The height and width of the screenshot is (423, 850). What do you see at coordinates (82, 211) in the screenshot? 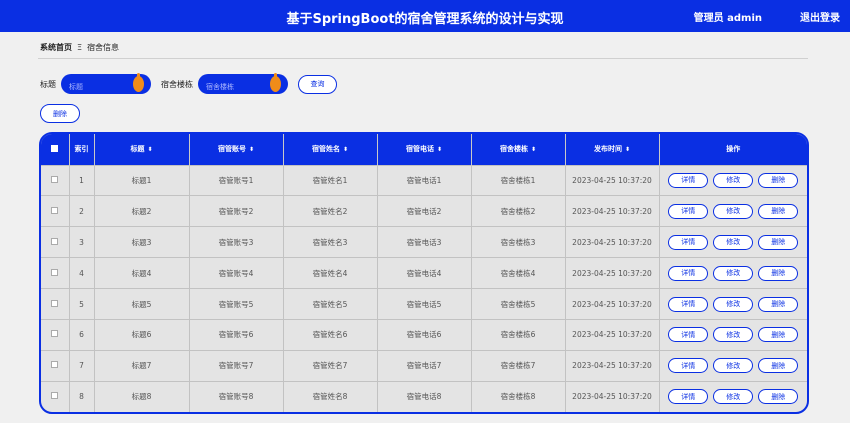
I see `cell-index: 2` at bounding box center [82, 211].